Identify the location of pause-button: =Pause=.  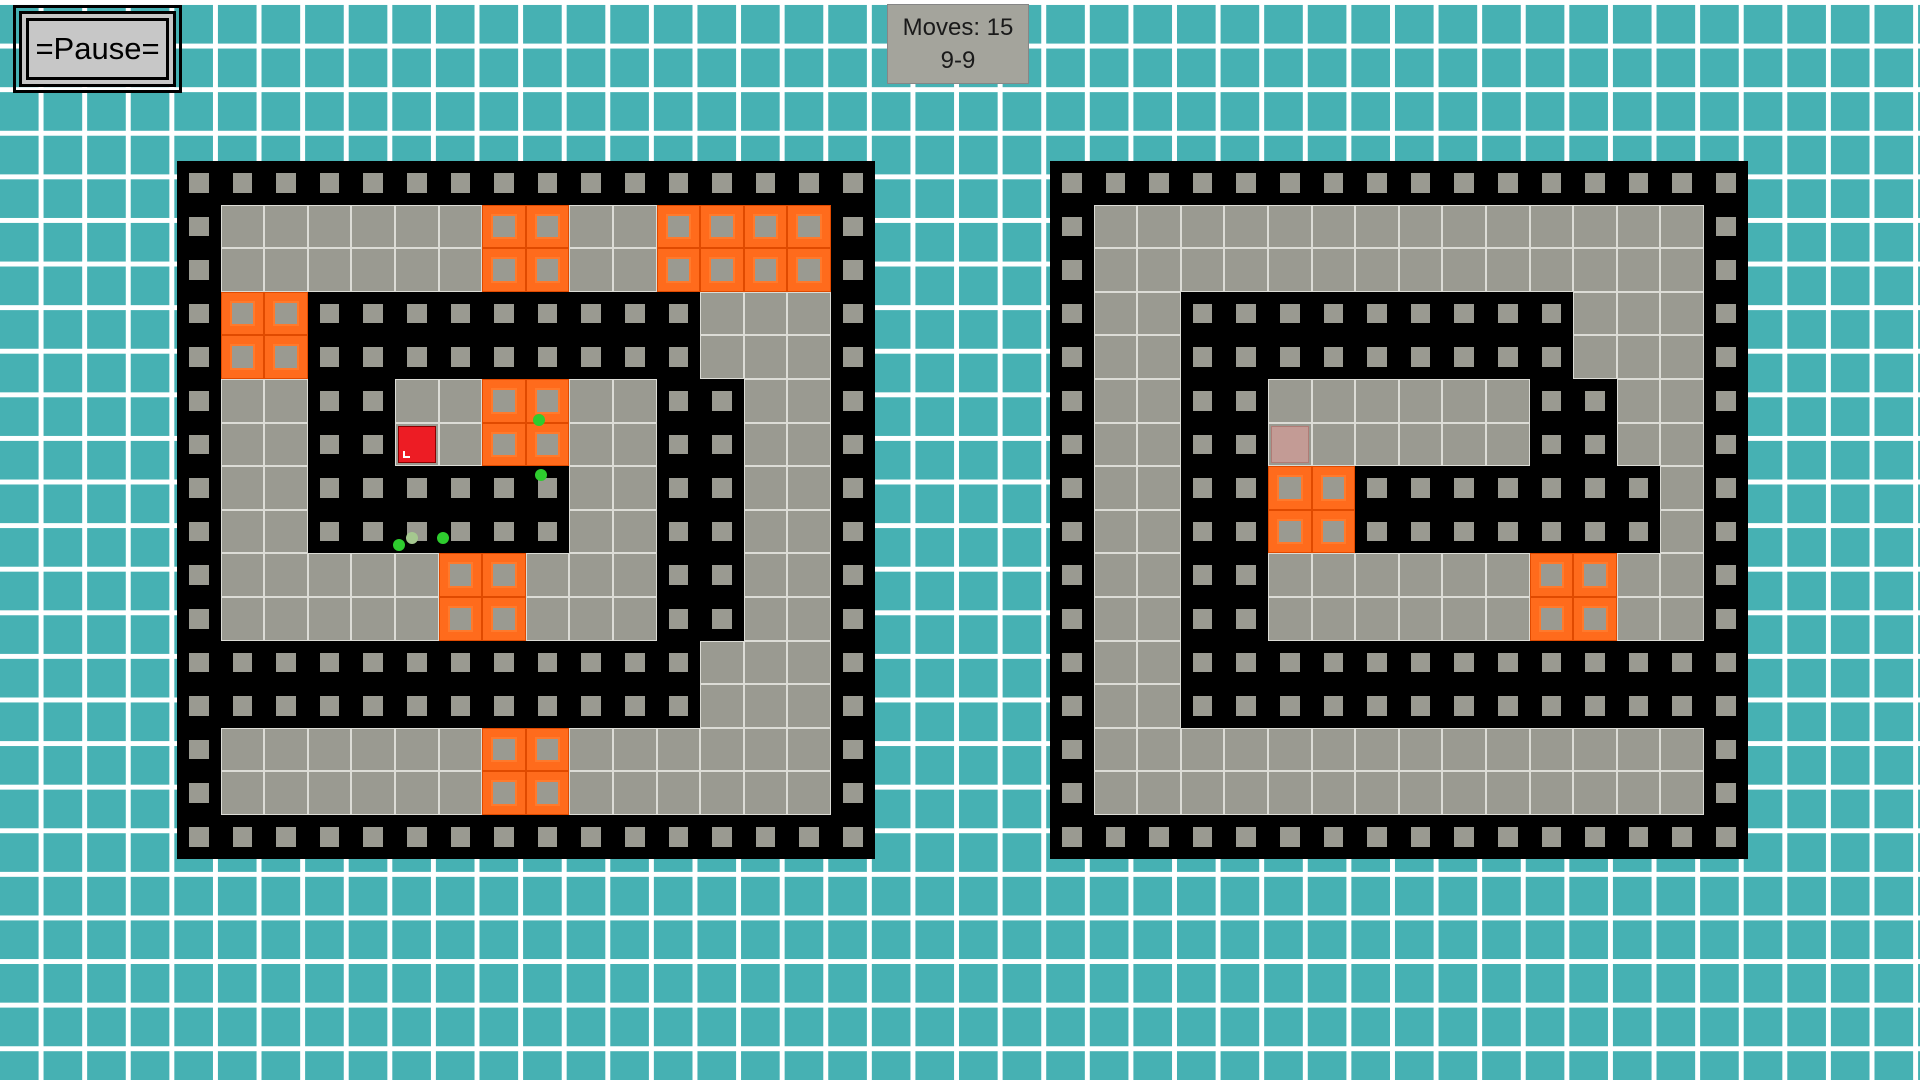
(97, 49).